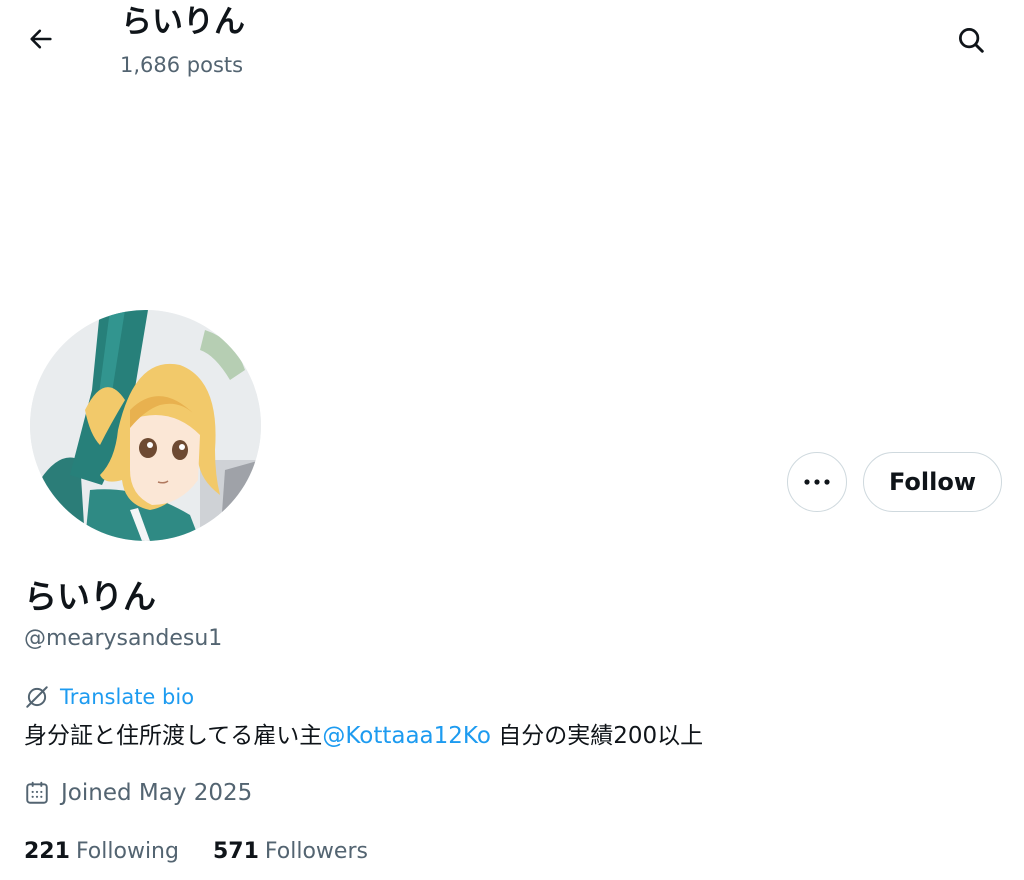 The height and width of the screenshot is (880, 1024). I want to click on post-count: 1,686 posts, so click(182, 65).